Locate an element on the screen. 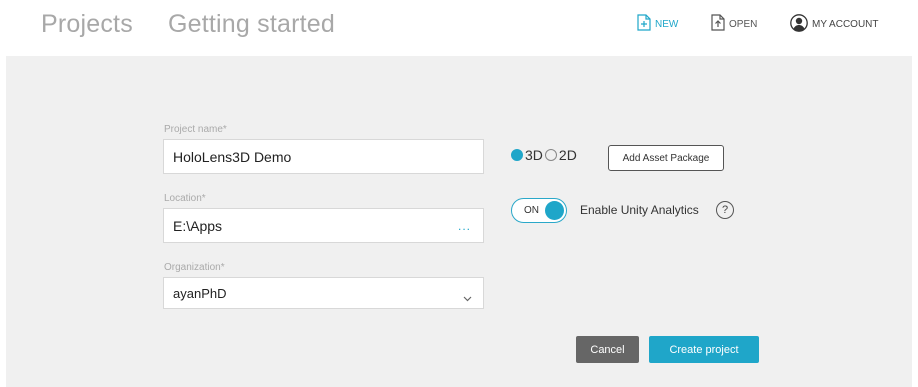  account-avatar-icon is located at coordinates (799, 24).